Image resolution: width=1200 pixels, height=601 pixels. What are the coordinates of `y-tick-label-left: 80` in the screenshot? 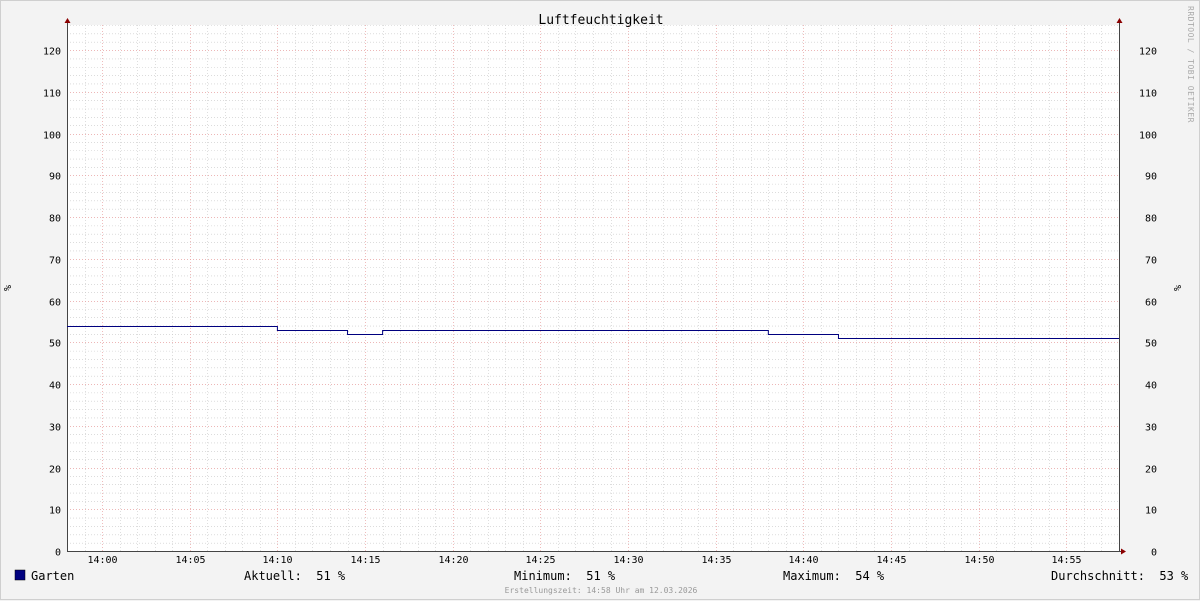 It's located at (55, 219).